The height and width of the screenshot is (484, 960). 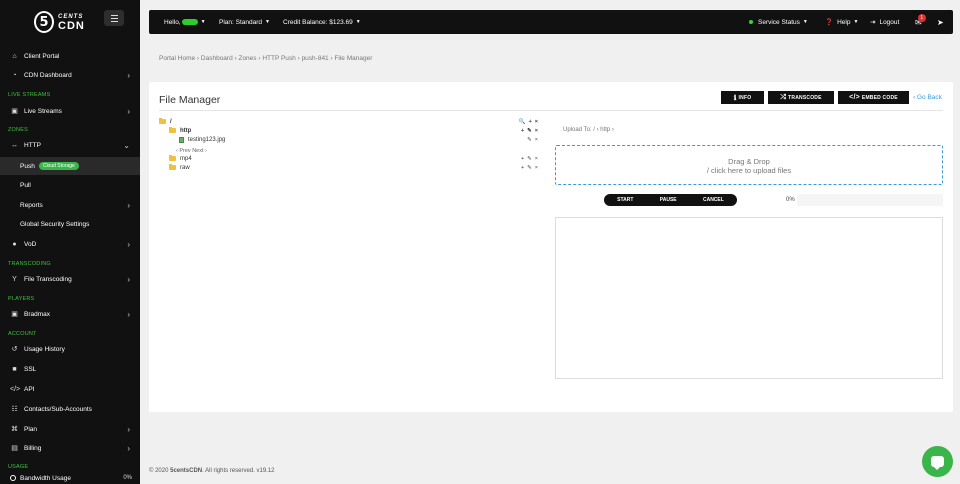 What do you see at coordinates (940, 22) in the screenshot?
I see `send-icon: ➤` at bounding box center [940, 22].